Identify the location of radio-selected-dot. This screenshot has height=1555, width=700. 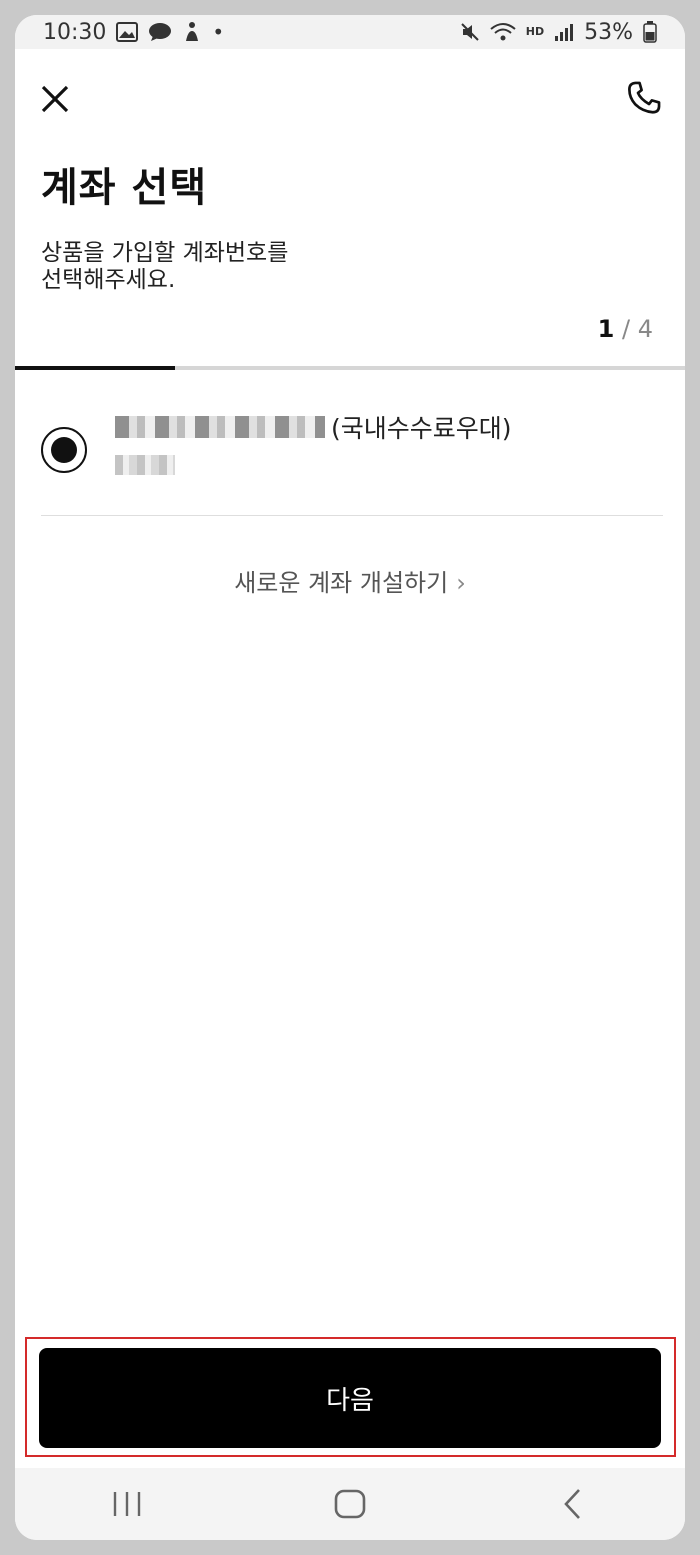
(64, 450).